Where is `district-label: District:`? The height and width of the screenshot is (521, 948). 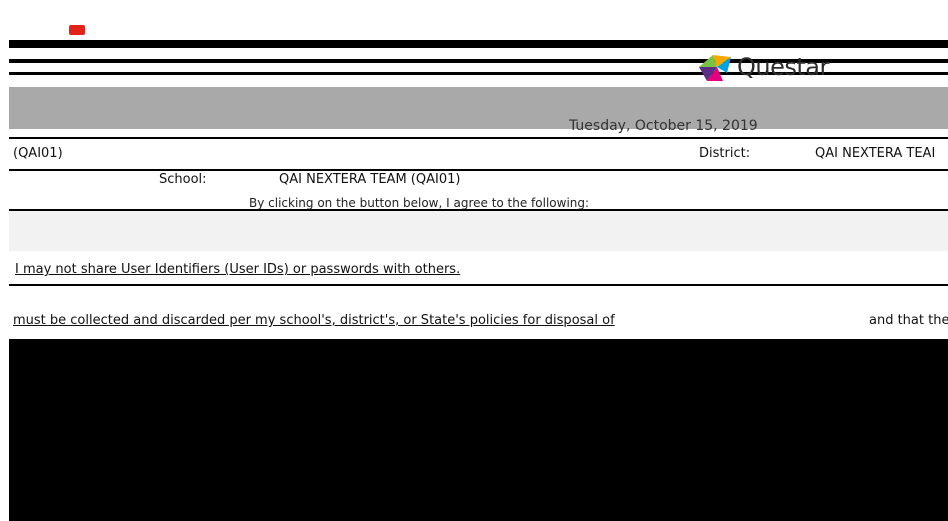 district-label: District: is located at coordinates (725, 153).